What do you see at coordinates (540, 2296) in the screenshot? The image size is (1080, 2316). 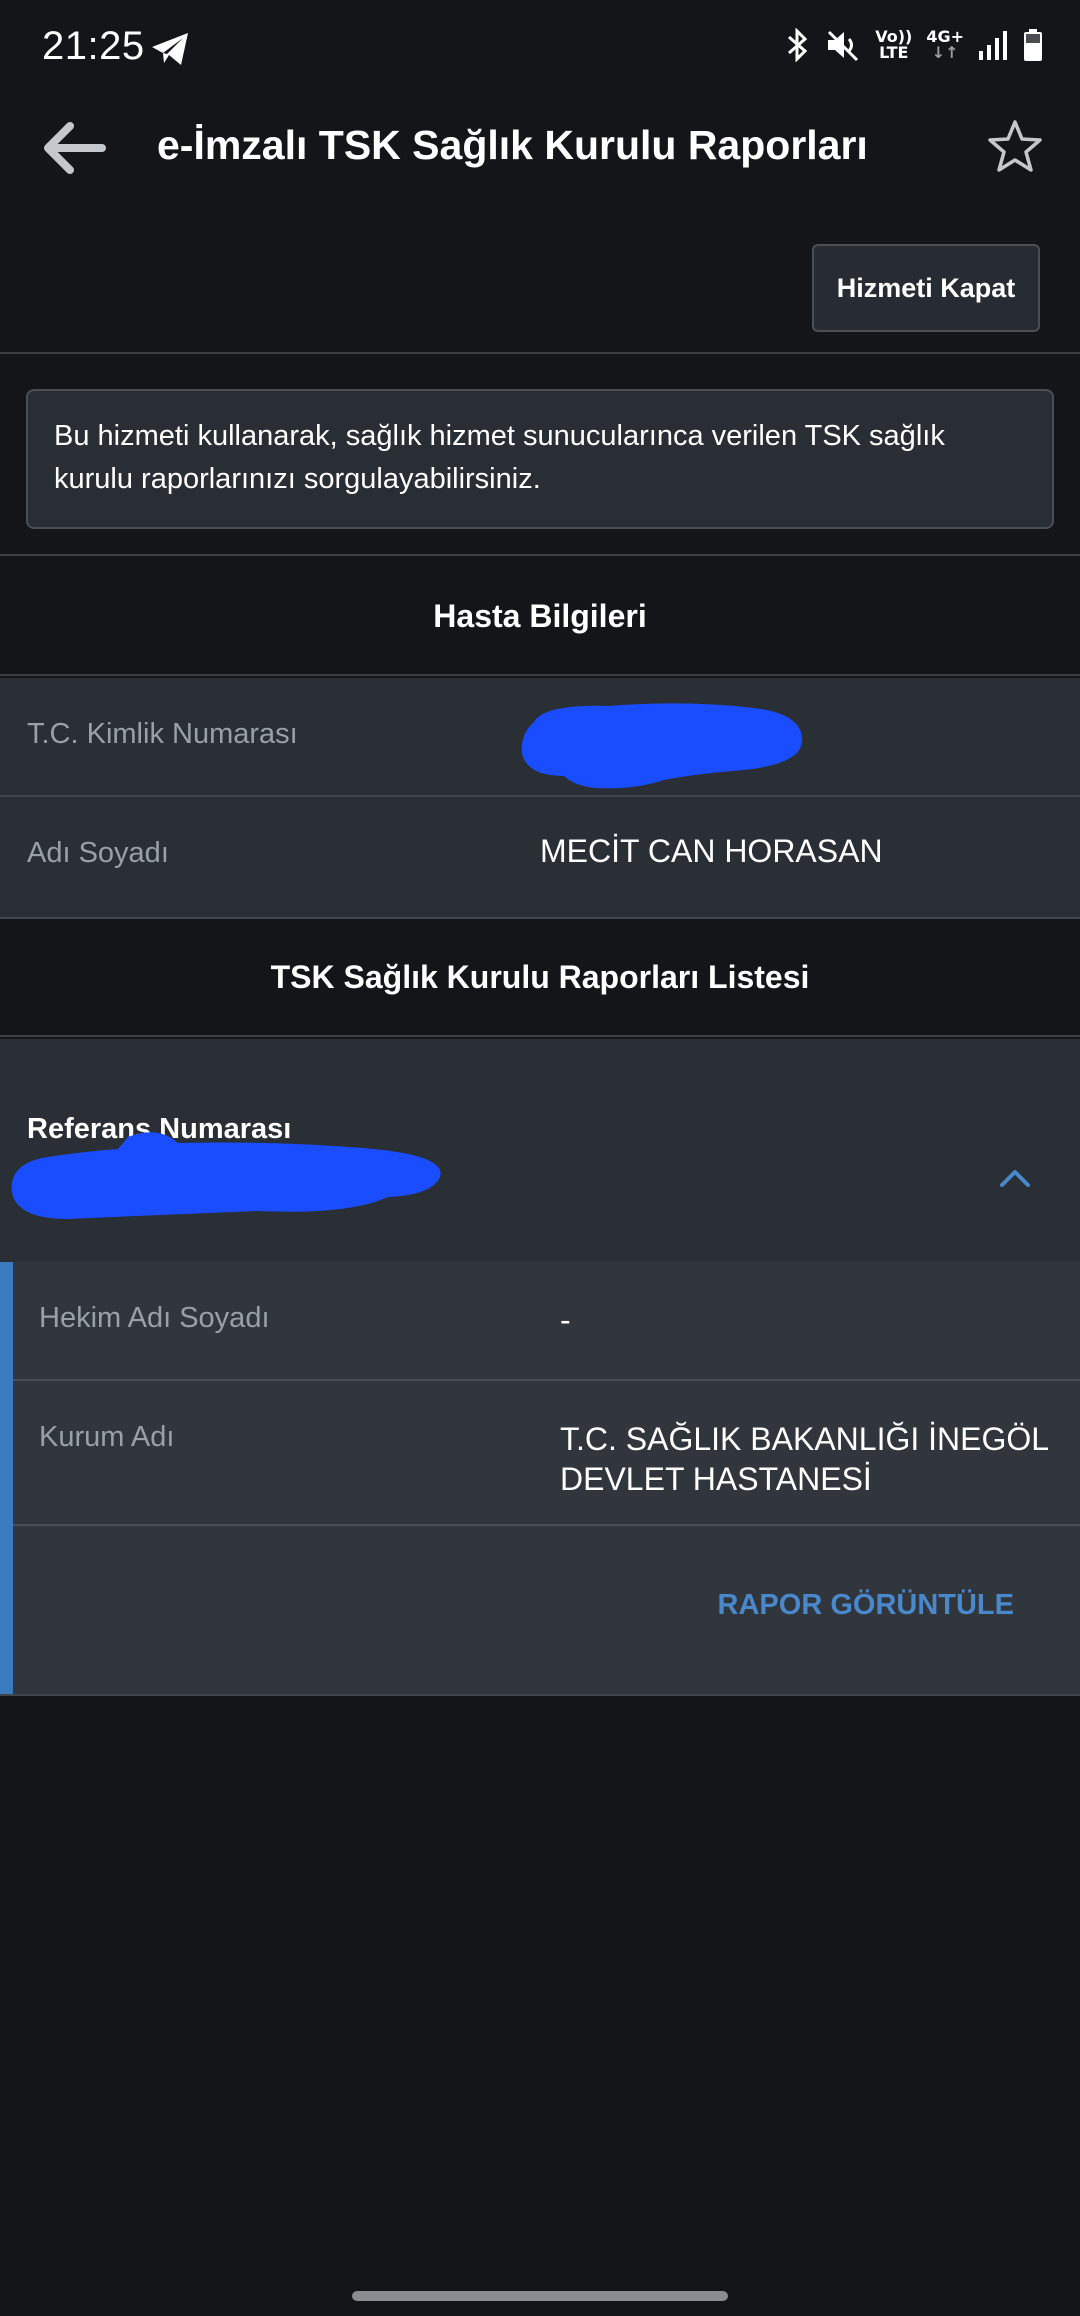 I see `home-indicator` at bounding box center [540, 2296].